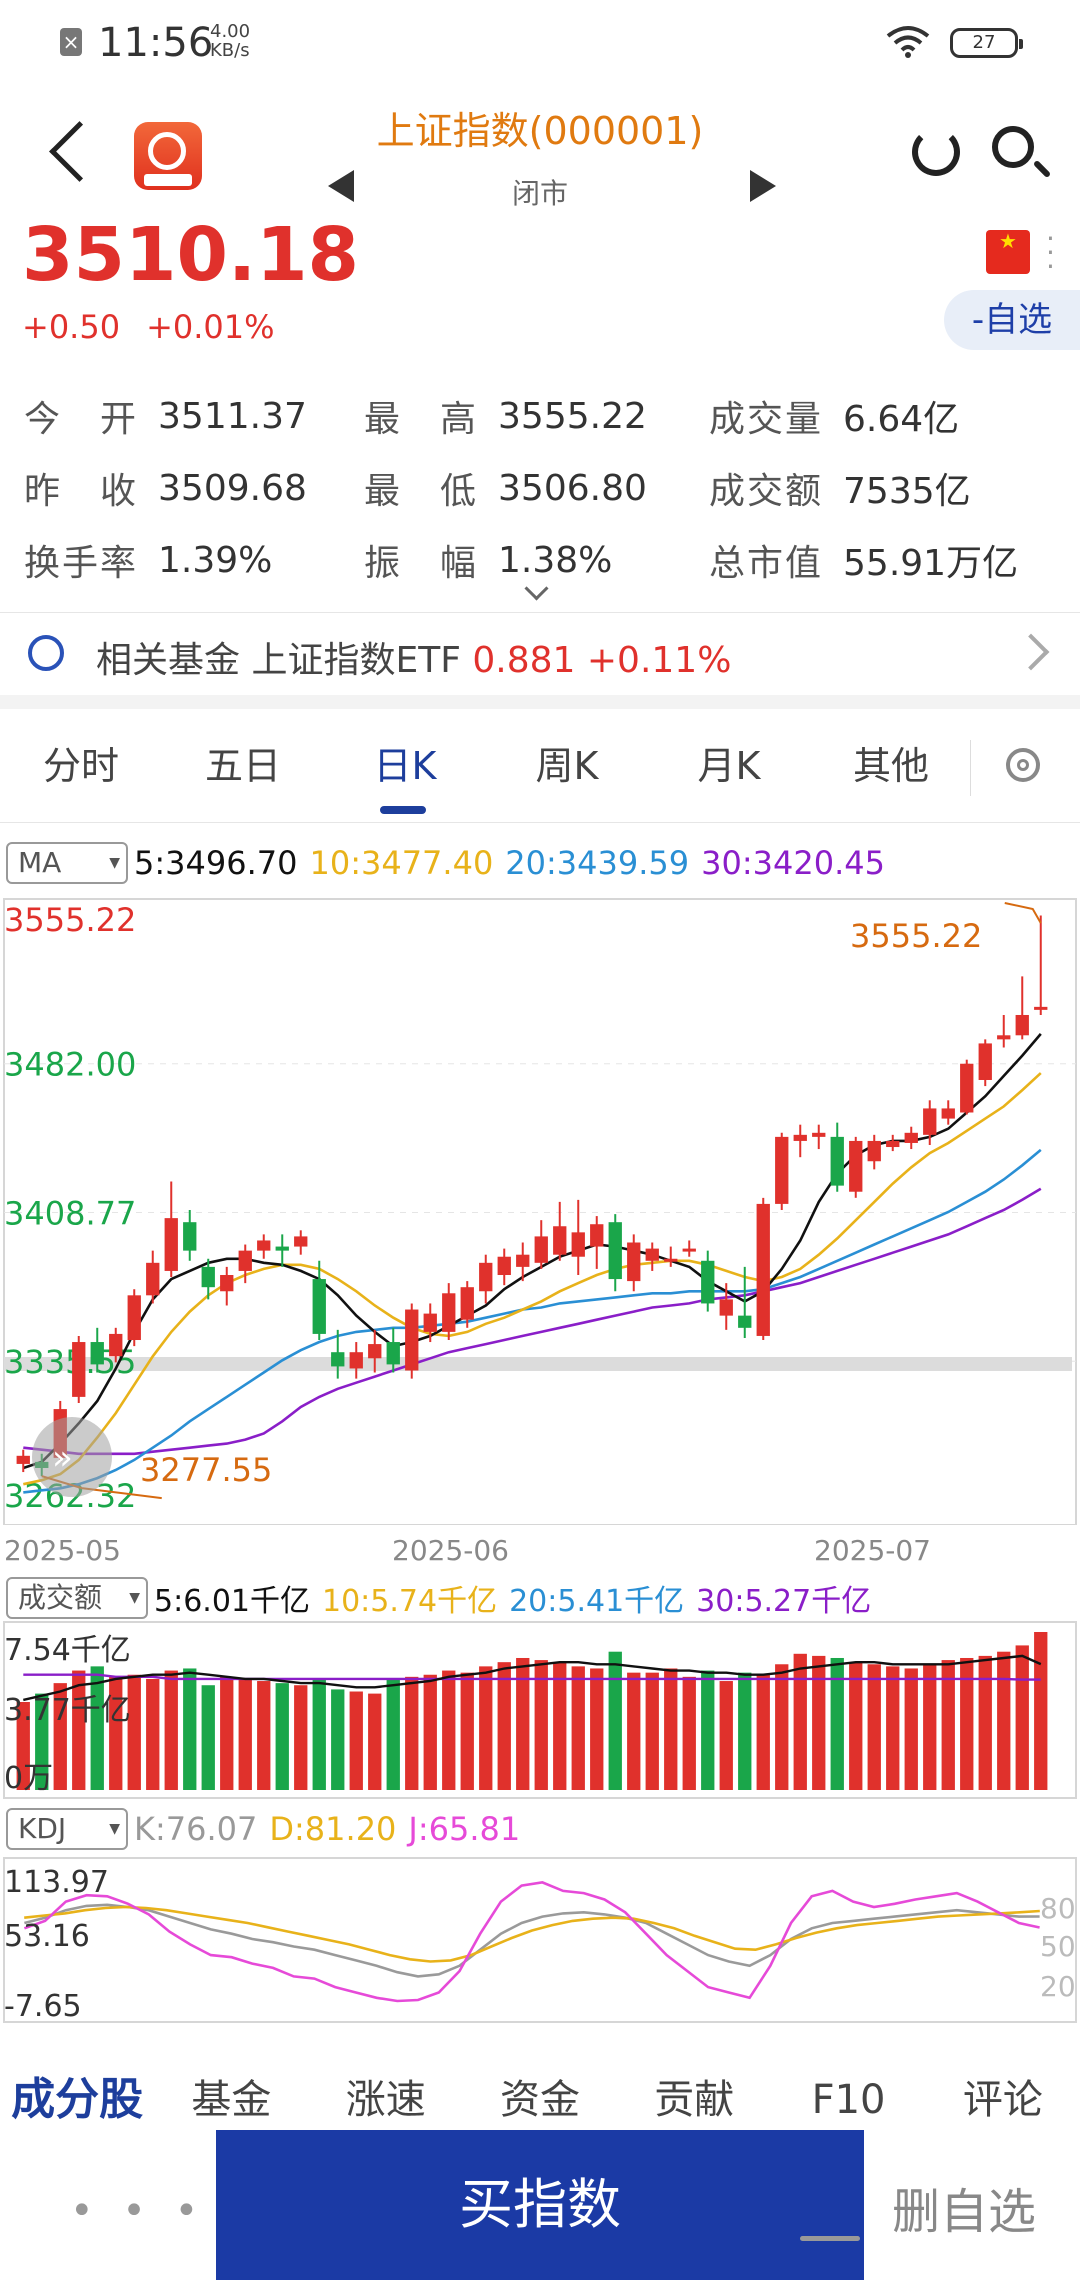 The image size is (1080, 2280). Describe the element at coordinates (71, 42) in the screenshot. I see `notification-icon: ×` at that location.